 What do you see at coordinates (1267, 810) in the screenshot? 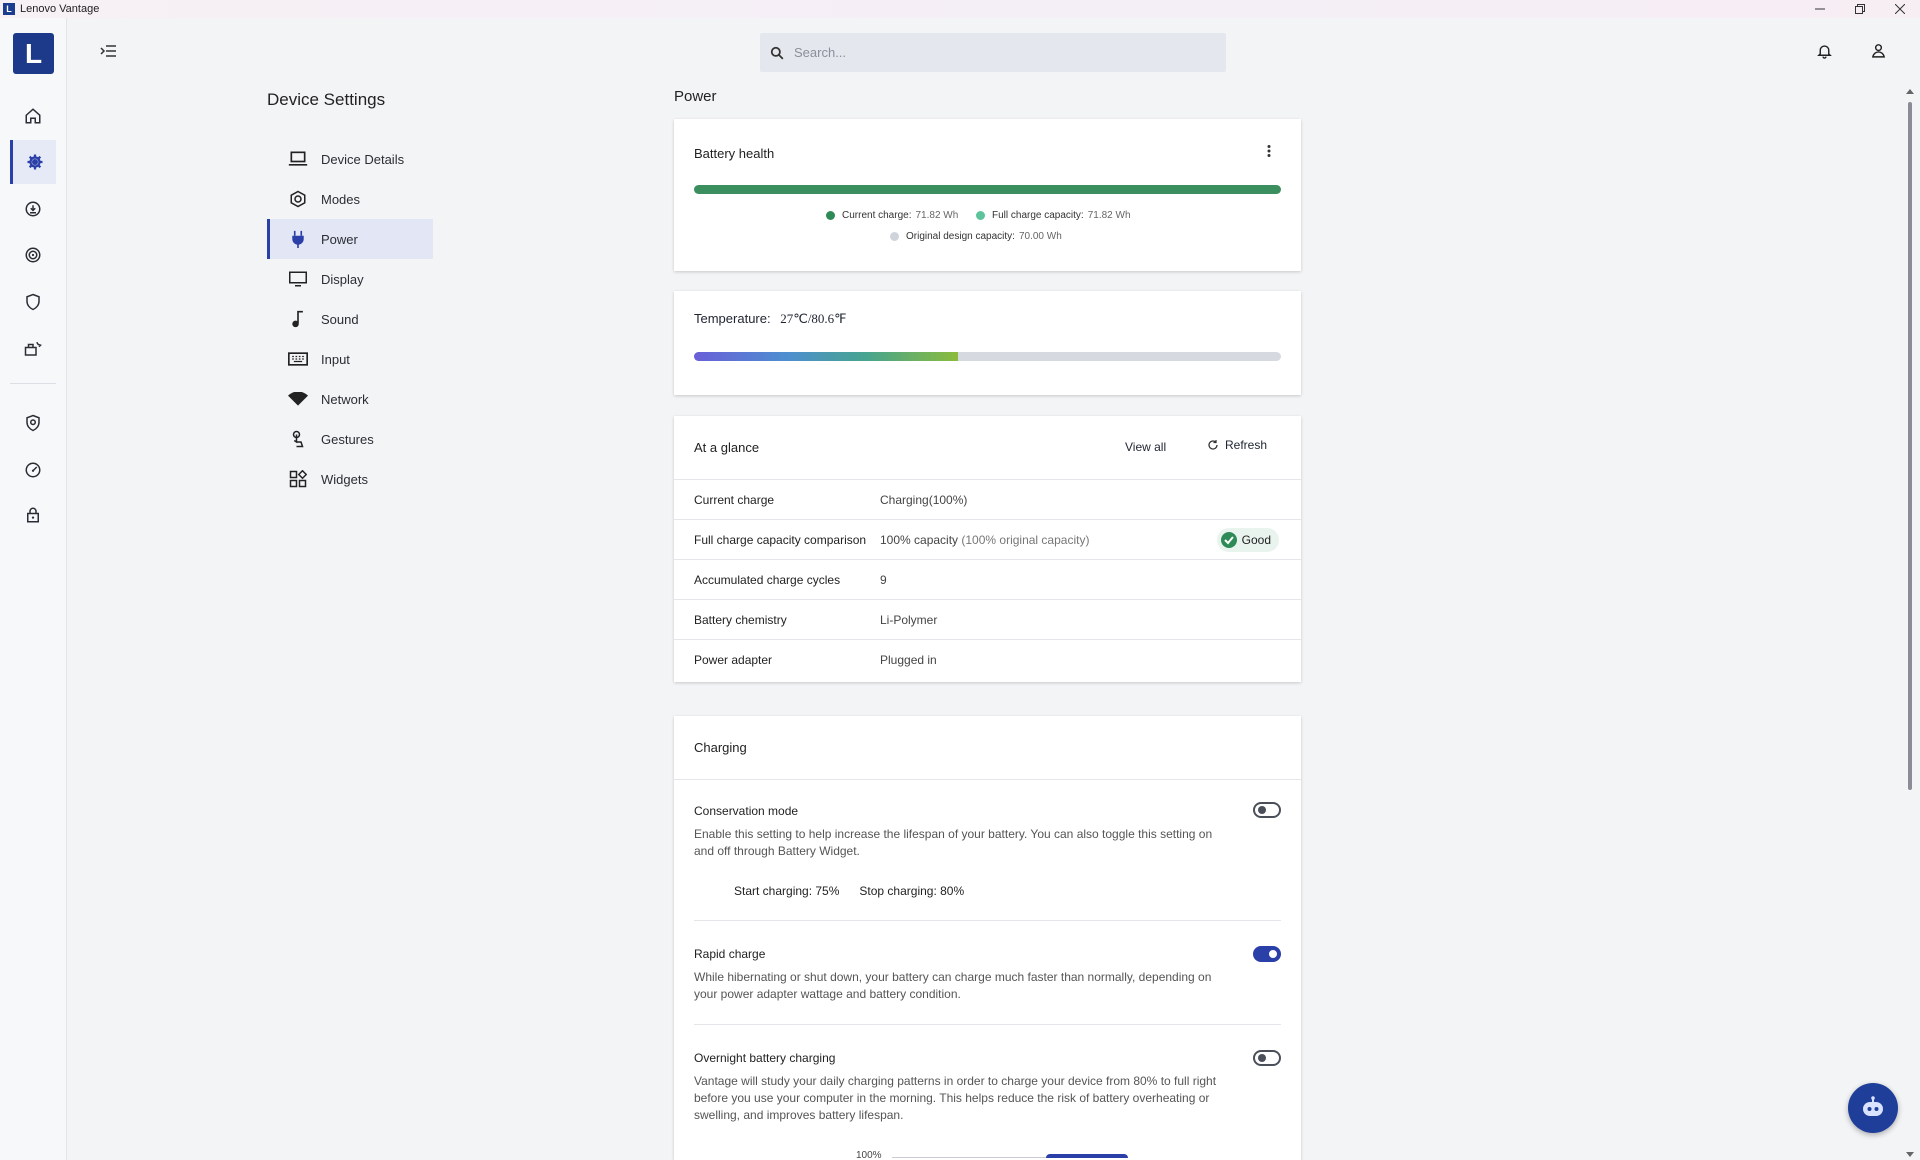
I see `conservation-mode-toggle` at bounding box center [1267, 810].